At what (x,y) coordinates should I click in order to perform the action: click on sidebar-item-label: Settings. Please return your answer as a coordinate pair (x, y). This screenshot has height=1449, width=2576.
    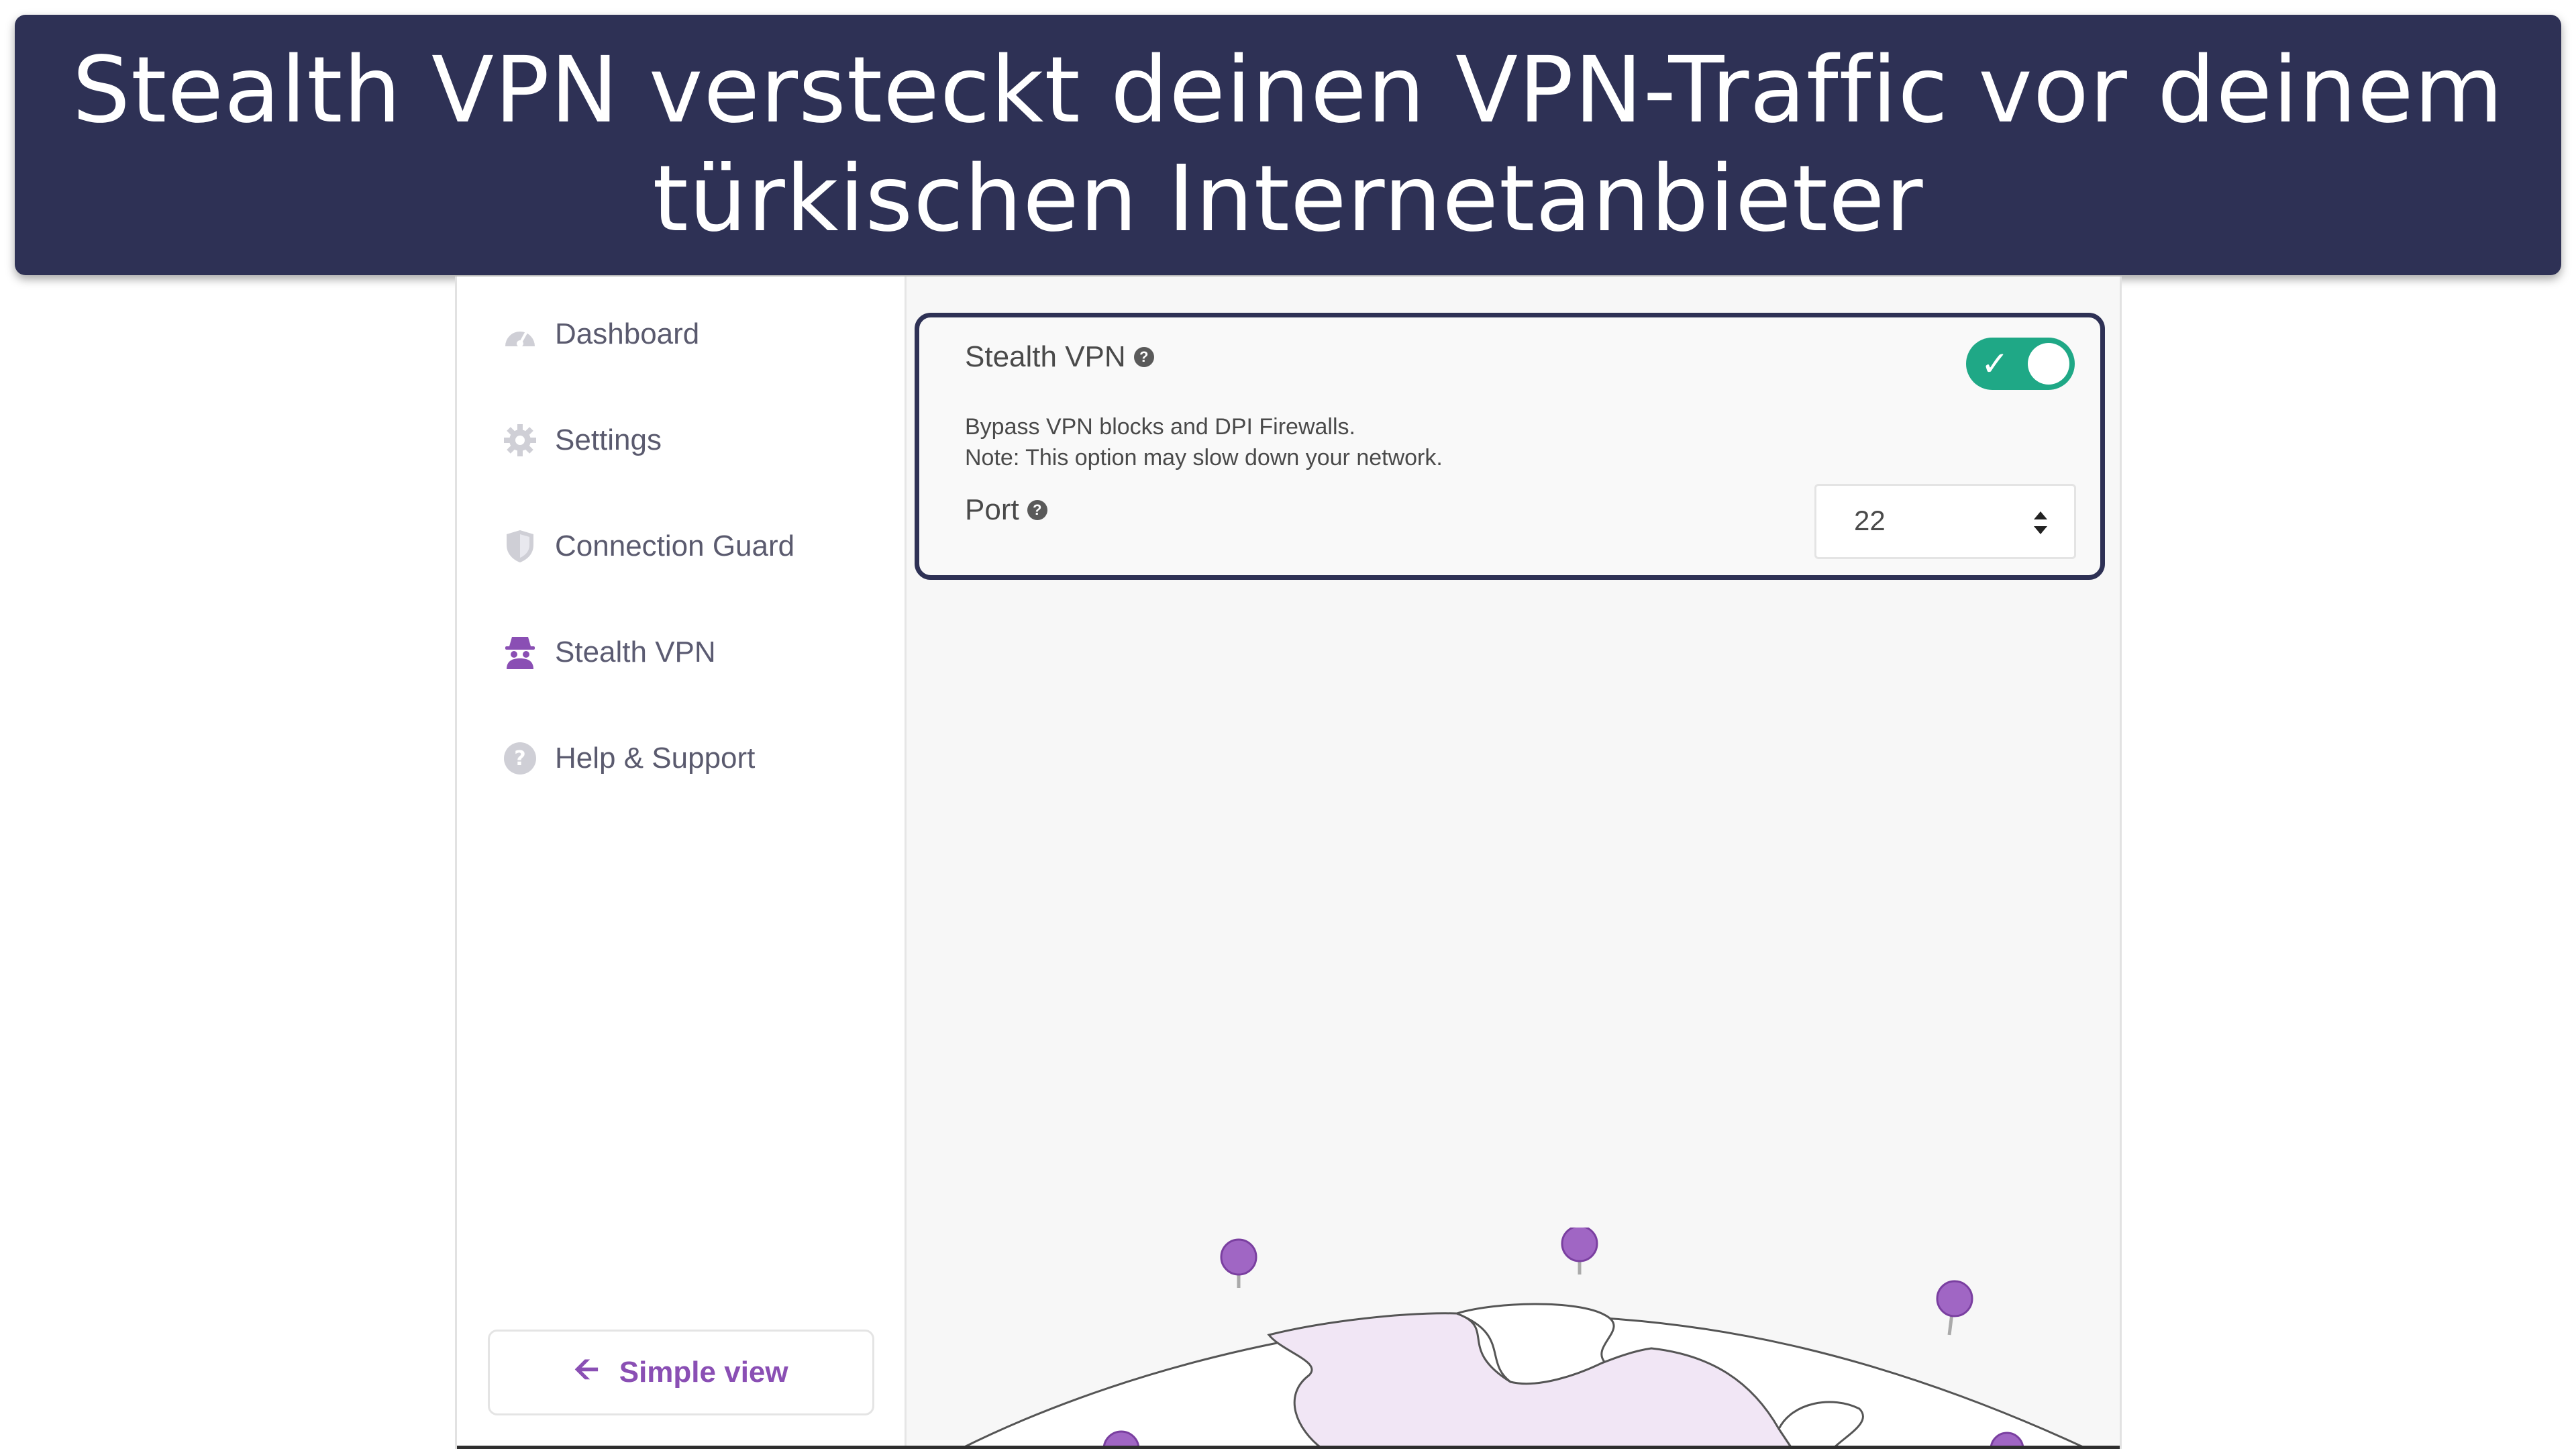
    Looking at the image, I should click on (608, 439).